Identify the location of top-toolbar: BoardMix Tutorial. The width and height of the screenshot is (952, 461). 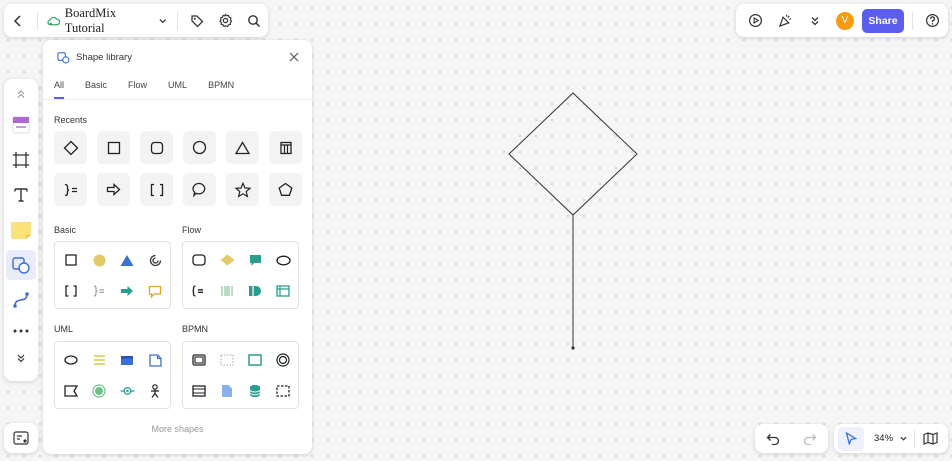
(136, 20).